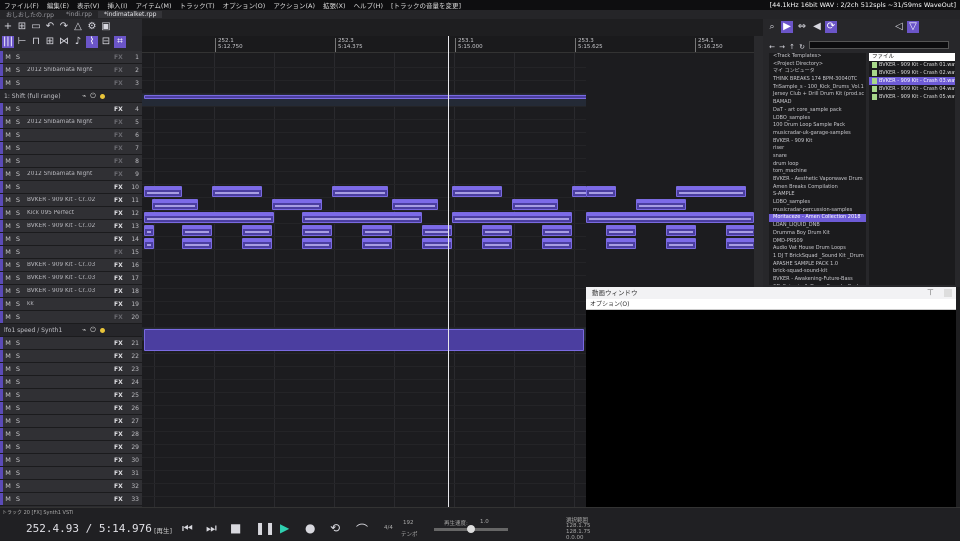  I want to click on folder-icon: ▭, so click(36, 27).